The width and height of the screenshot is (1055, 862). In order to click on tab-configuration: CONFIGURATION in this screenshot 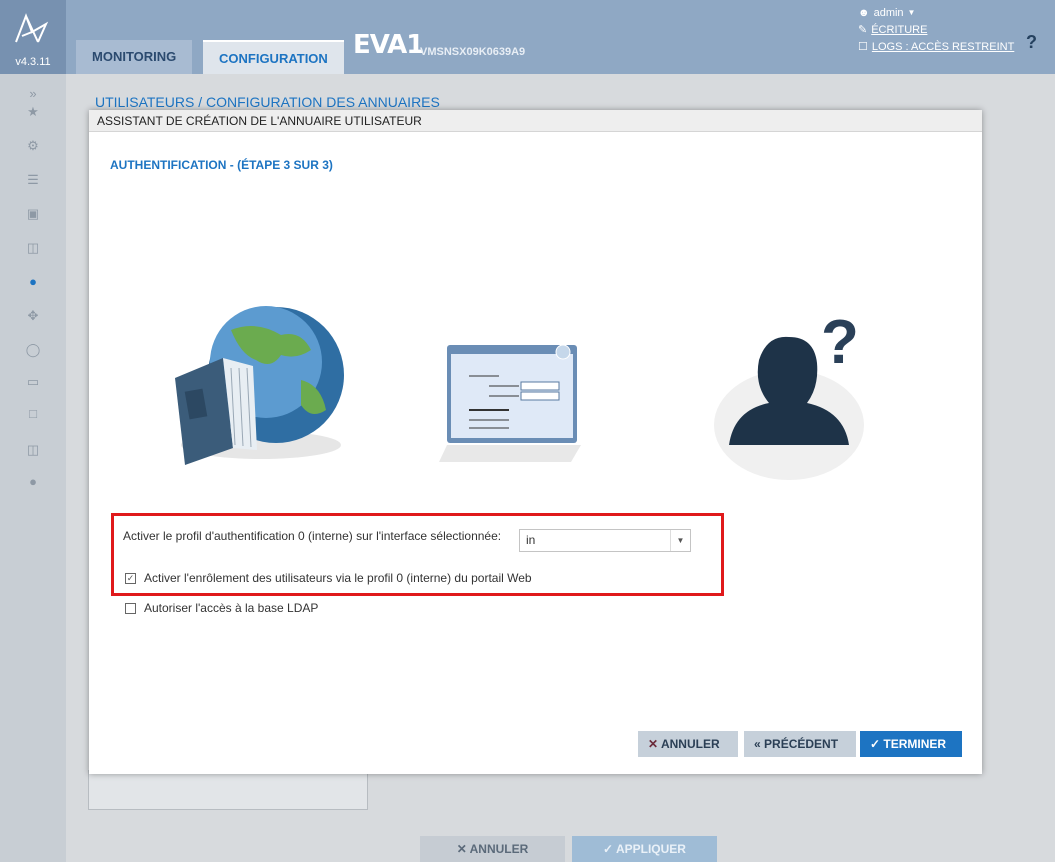, I will do `click(273, 57)`.